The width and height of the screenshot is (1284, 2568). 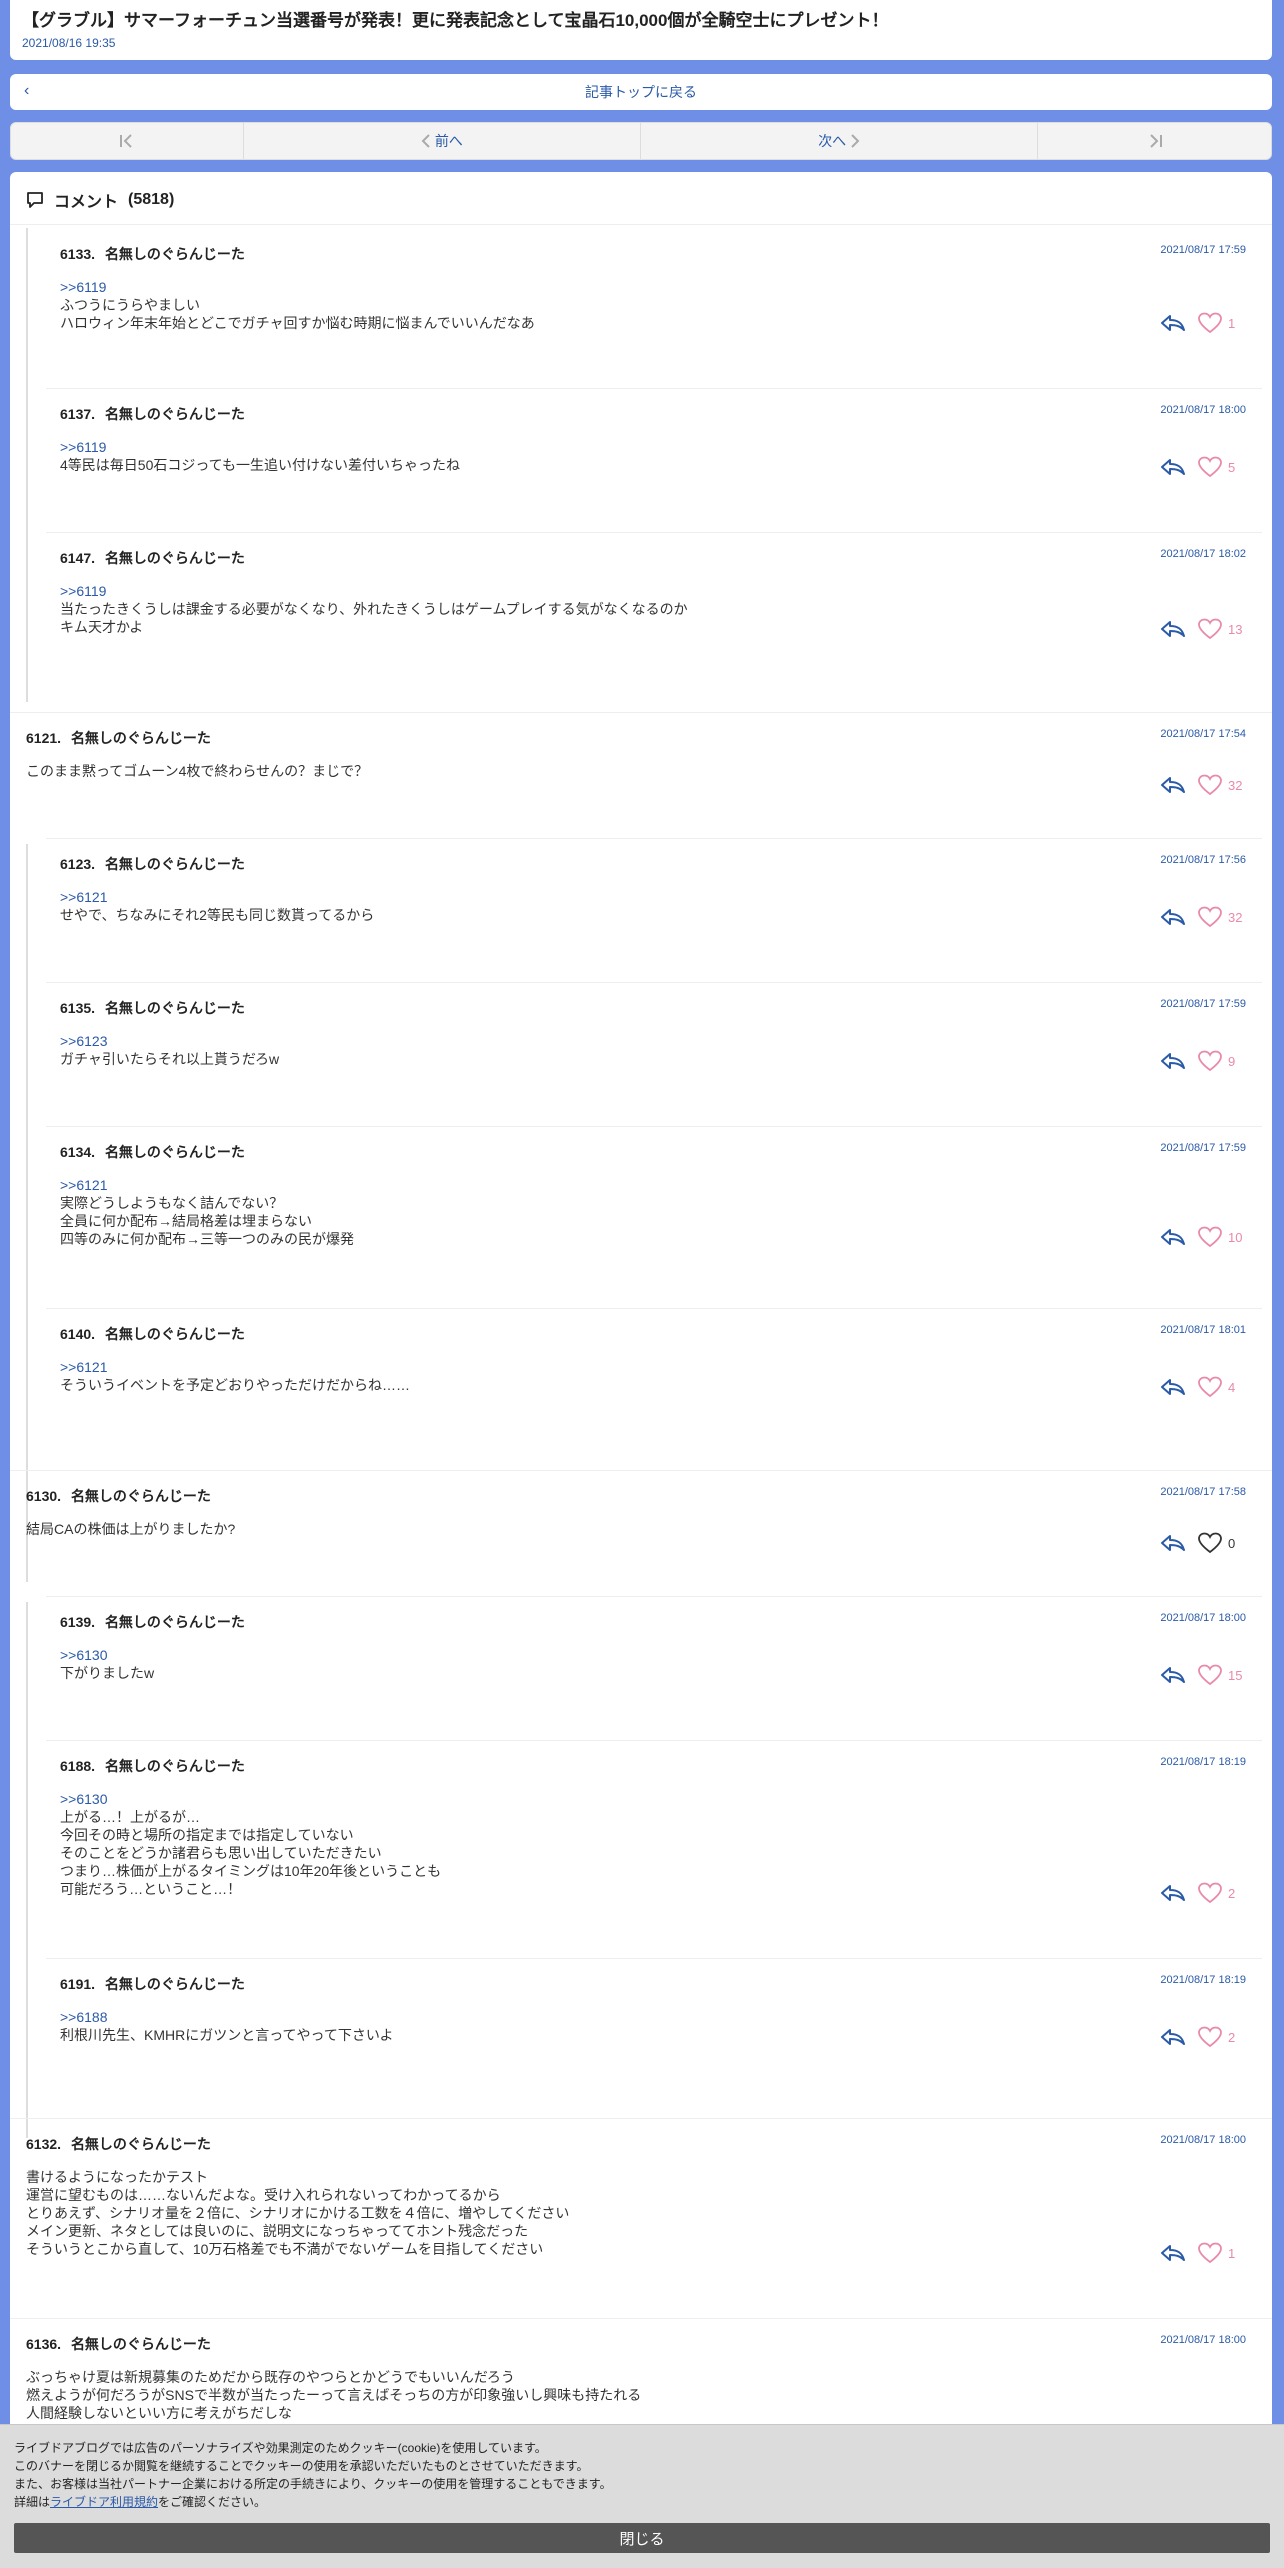 What do you see at coordinates (78, 1984) in the screenshot?
I see `comment-number: 6191.` at bounding box center [78, 1984].